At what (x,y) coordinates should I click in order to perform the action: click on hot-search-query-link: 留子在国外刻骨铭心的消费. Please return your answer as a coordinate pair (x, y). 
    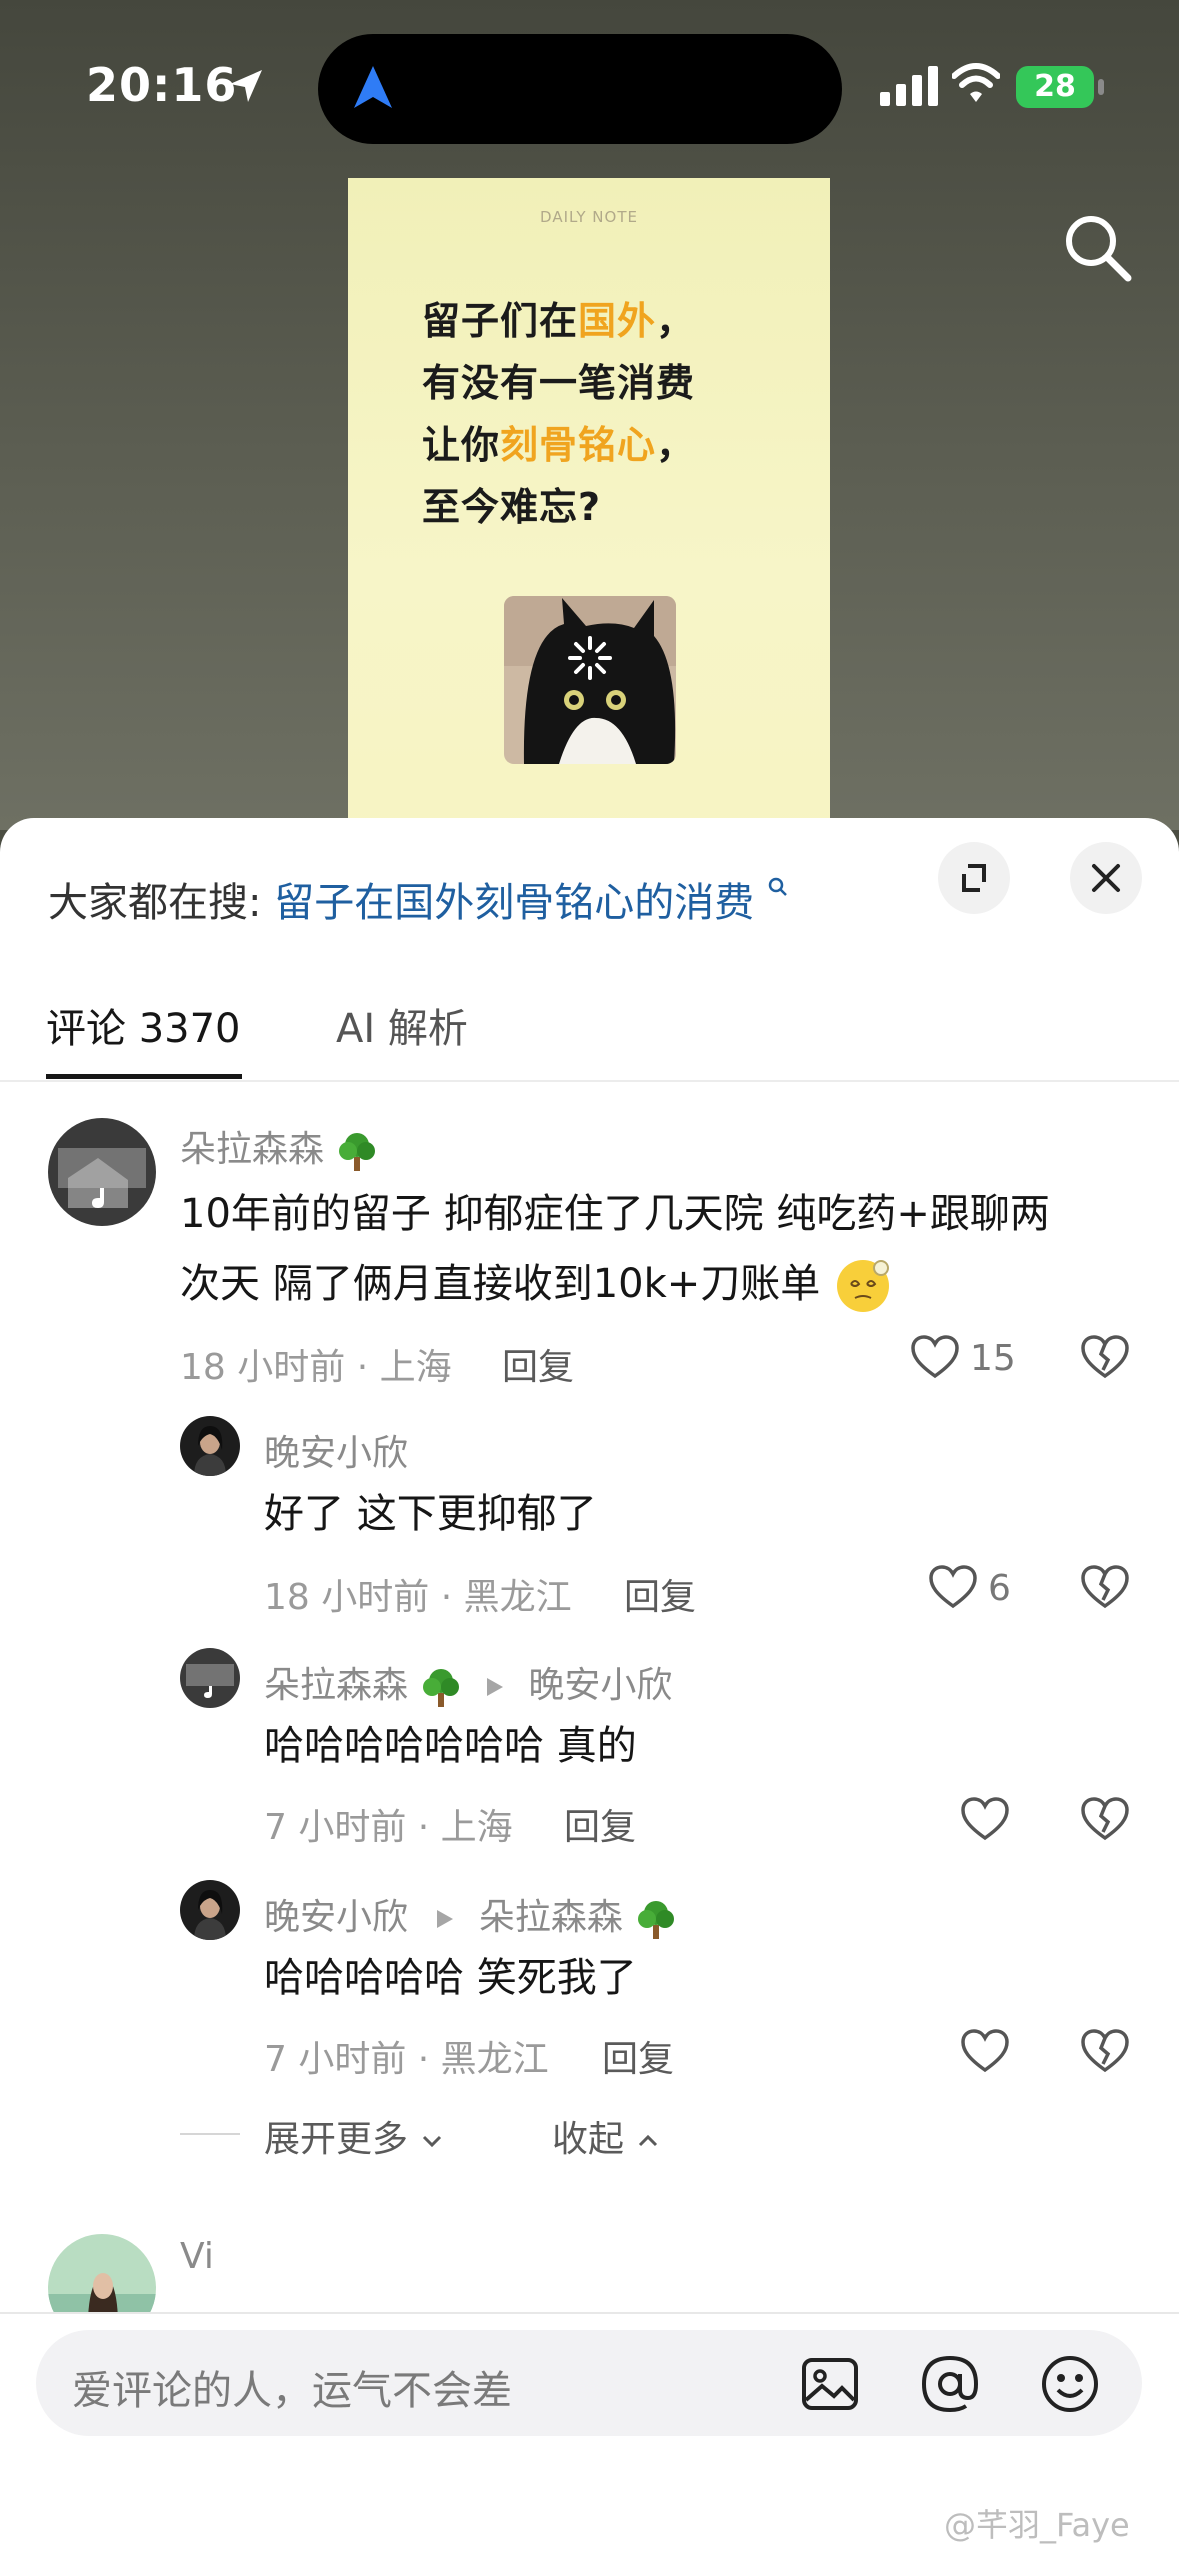
    Looking at the image, I should click on (514, 903).